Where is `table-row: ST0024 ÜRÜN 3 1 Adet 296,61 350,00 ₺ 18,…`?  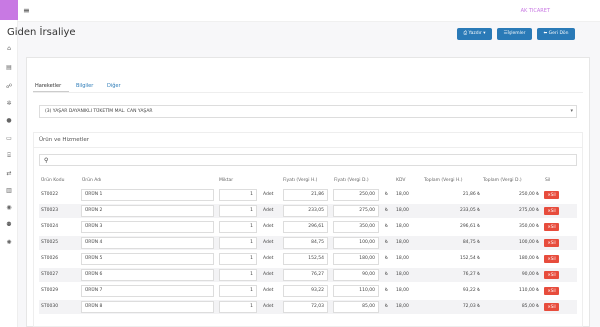 table-row: ST0024 ÜRÜN 3 1 Adet 296,61 350,00 ₺ 18,… is located at coordinates (308, 227).